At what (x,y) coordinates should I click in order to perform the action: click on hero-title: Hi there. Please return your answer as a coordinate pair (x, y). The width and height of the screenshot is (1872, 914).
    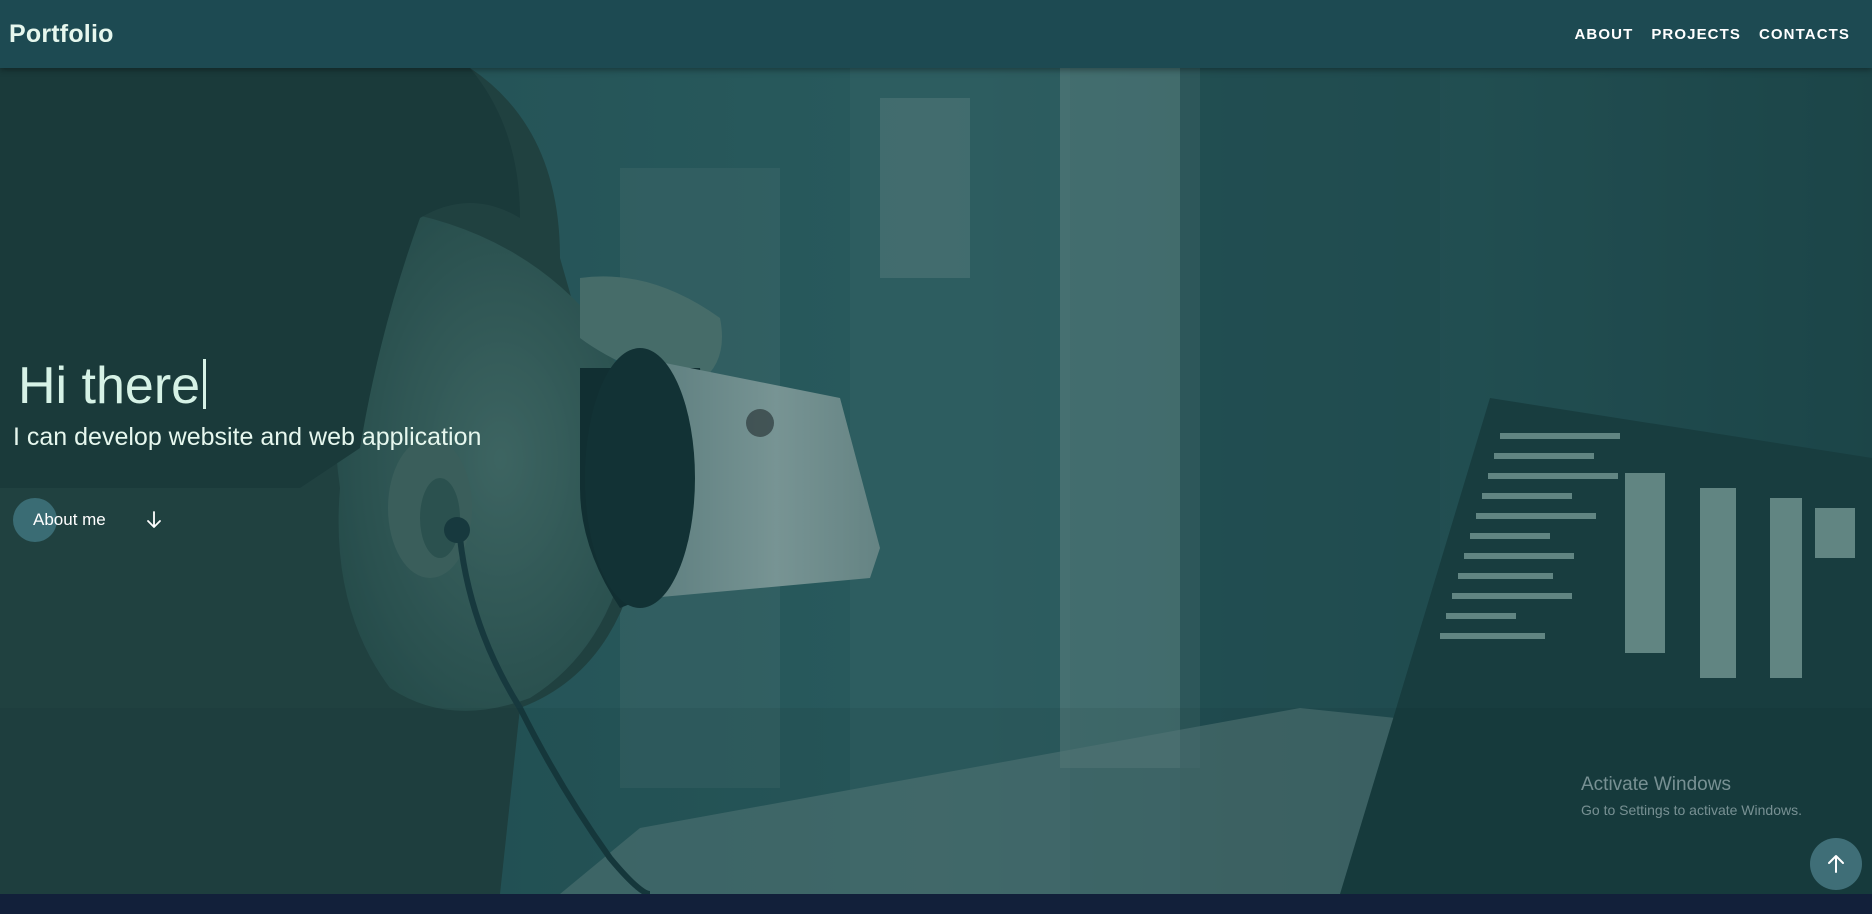
    Looking at the image, I should click on (112, 386).